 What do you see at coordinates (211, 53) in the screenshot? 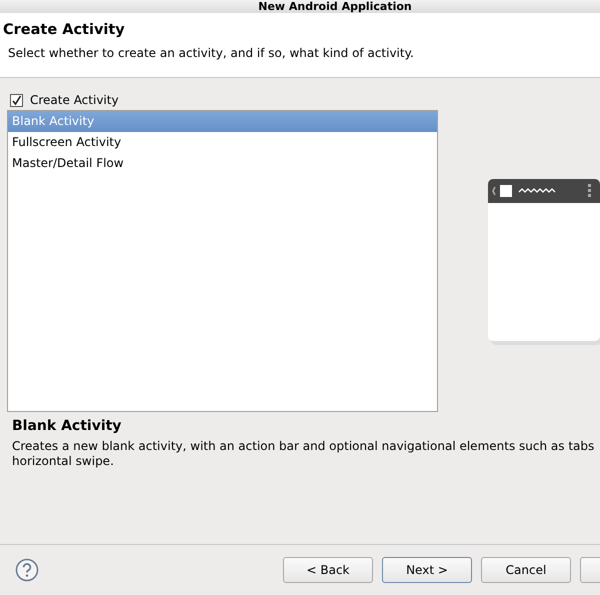
I see `page-subtitle: Select whether to create an activity, and if so, what kind of activity.` at bounding box center [211, 53].